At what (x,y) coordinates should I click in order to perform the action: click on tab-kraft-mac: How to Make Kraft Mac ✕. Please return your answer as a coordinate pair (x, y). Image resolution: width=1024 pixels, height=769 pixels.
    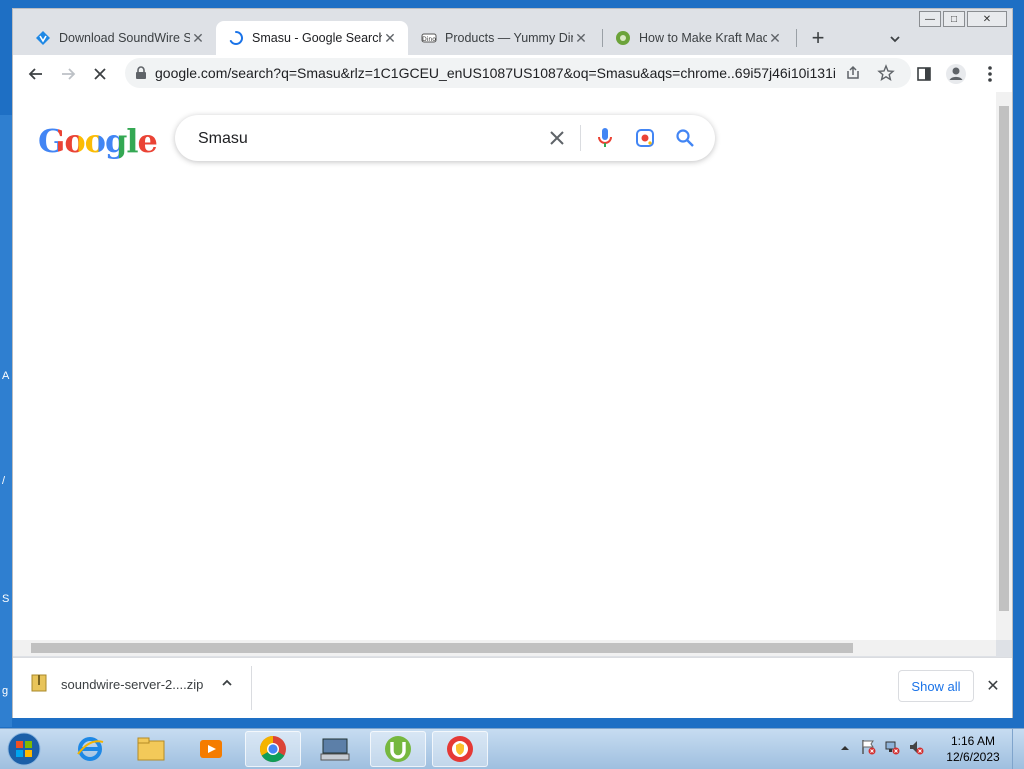
    Looking at the image, I should click on (698, 38).